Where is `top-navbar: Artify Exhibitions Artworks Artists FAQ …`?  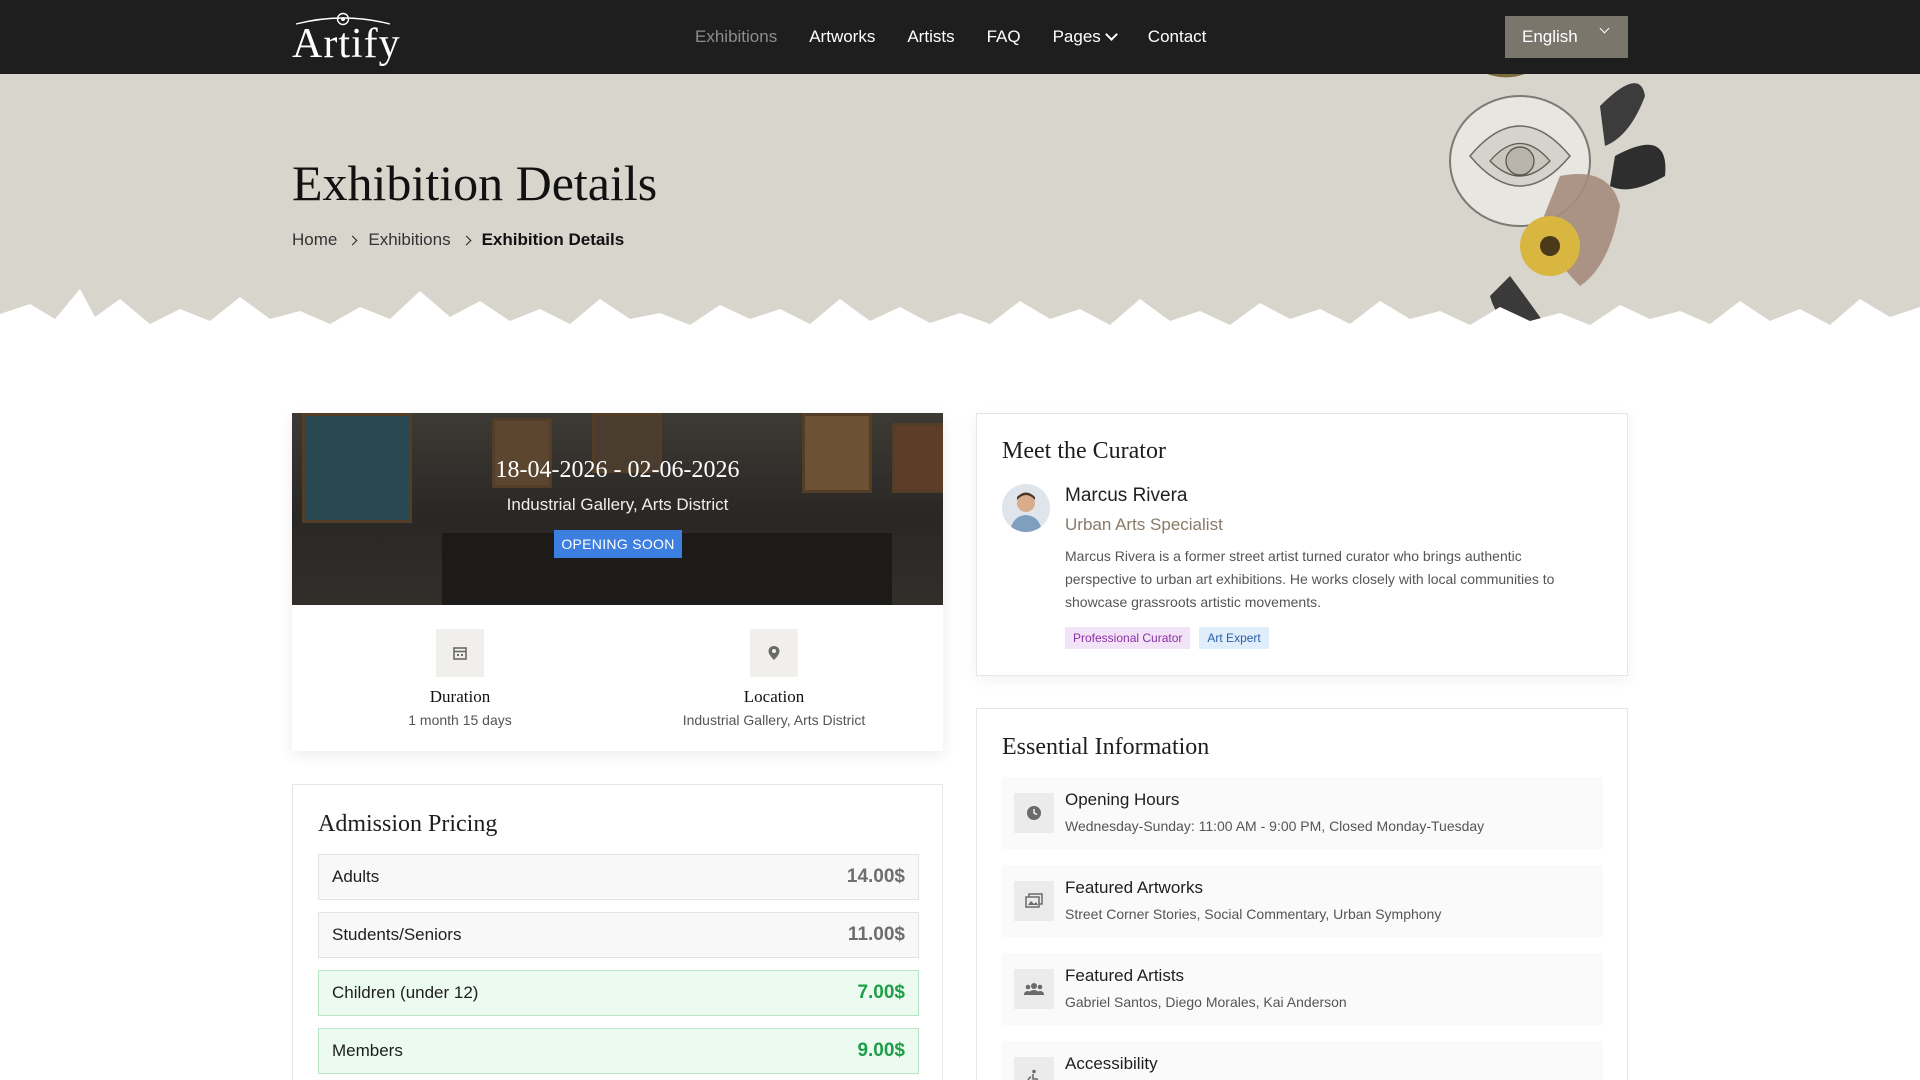 top-navbar: Artify Exhibitions Artworks Artists FAQ … is located at coordinates (960, 37).